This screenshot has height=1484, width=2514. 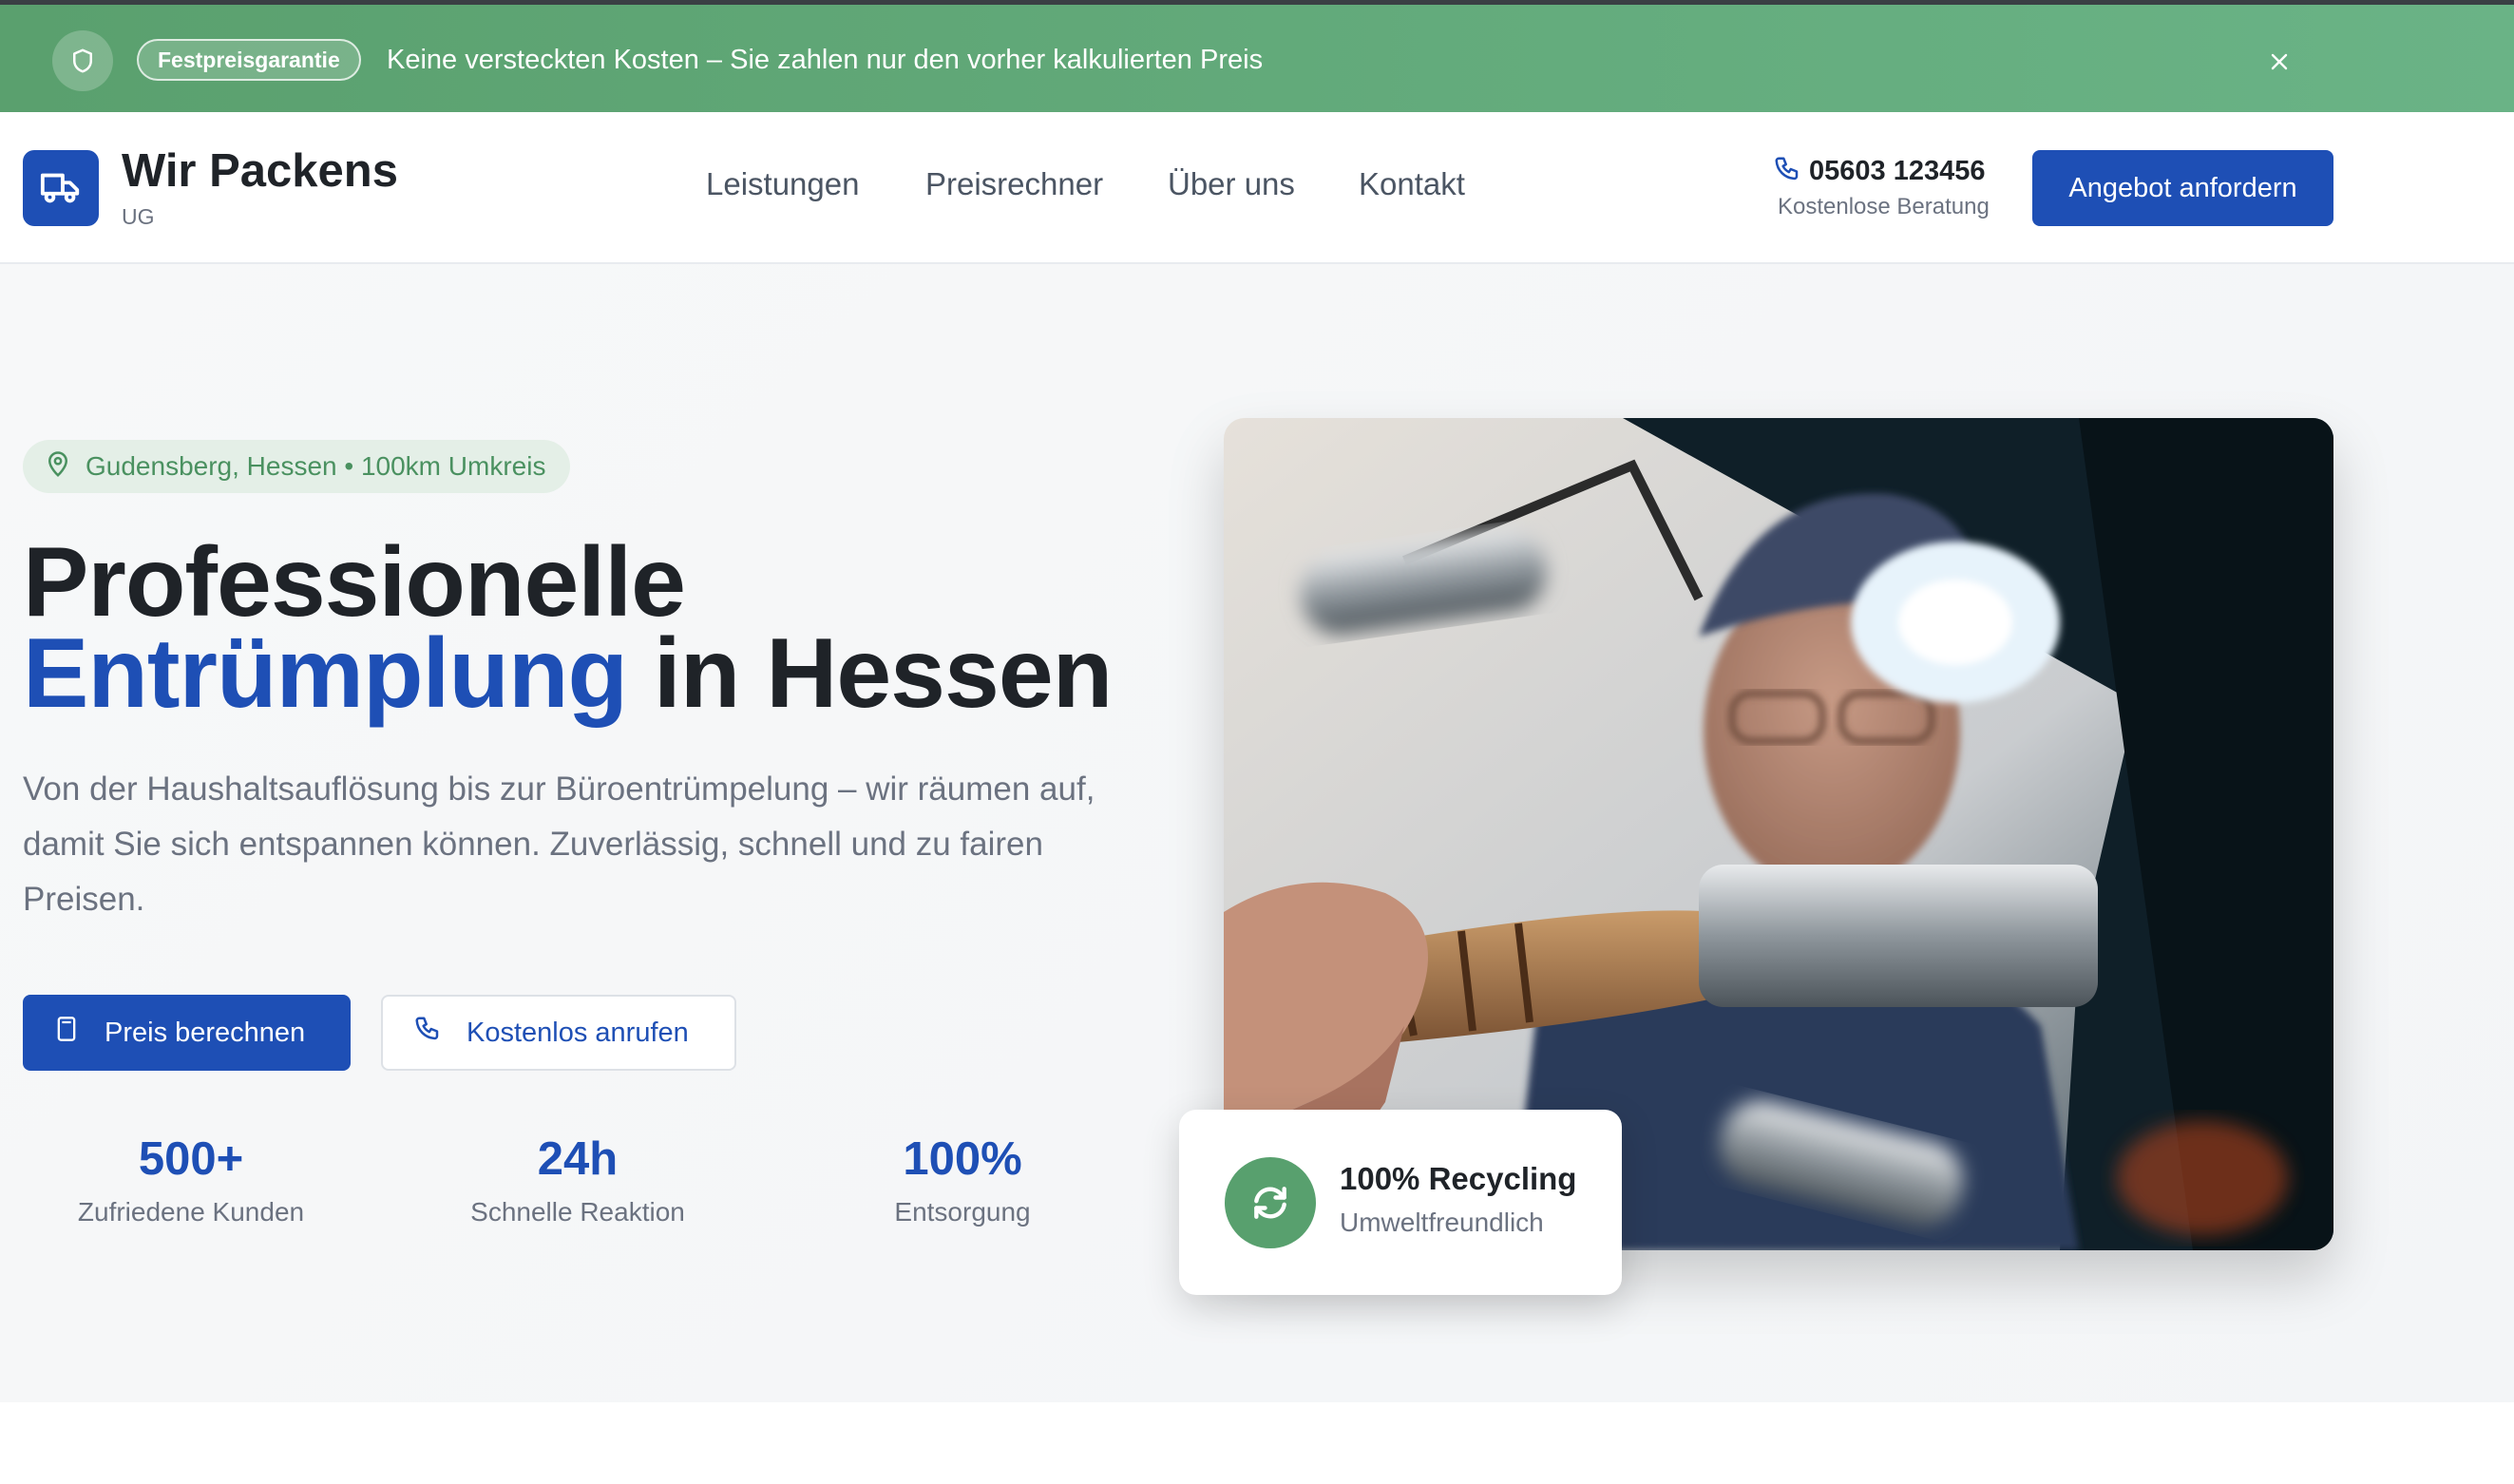 I want to click on stat-label: Entsorgung, so click(x=962, y=1212).